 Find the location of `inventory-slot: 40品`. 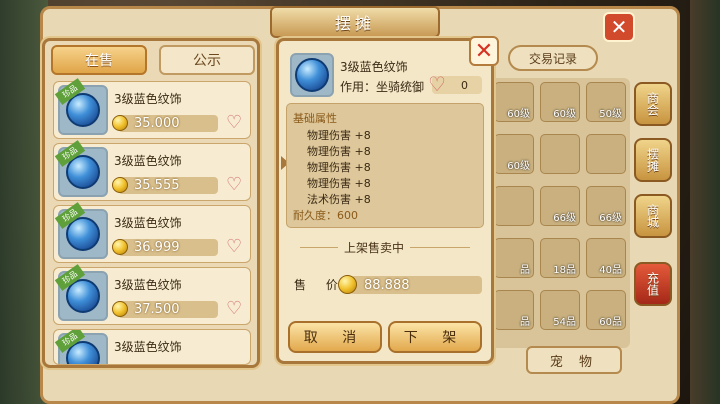

inventory-slot: 40品 is located at coordinates (606, 258).